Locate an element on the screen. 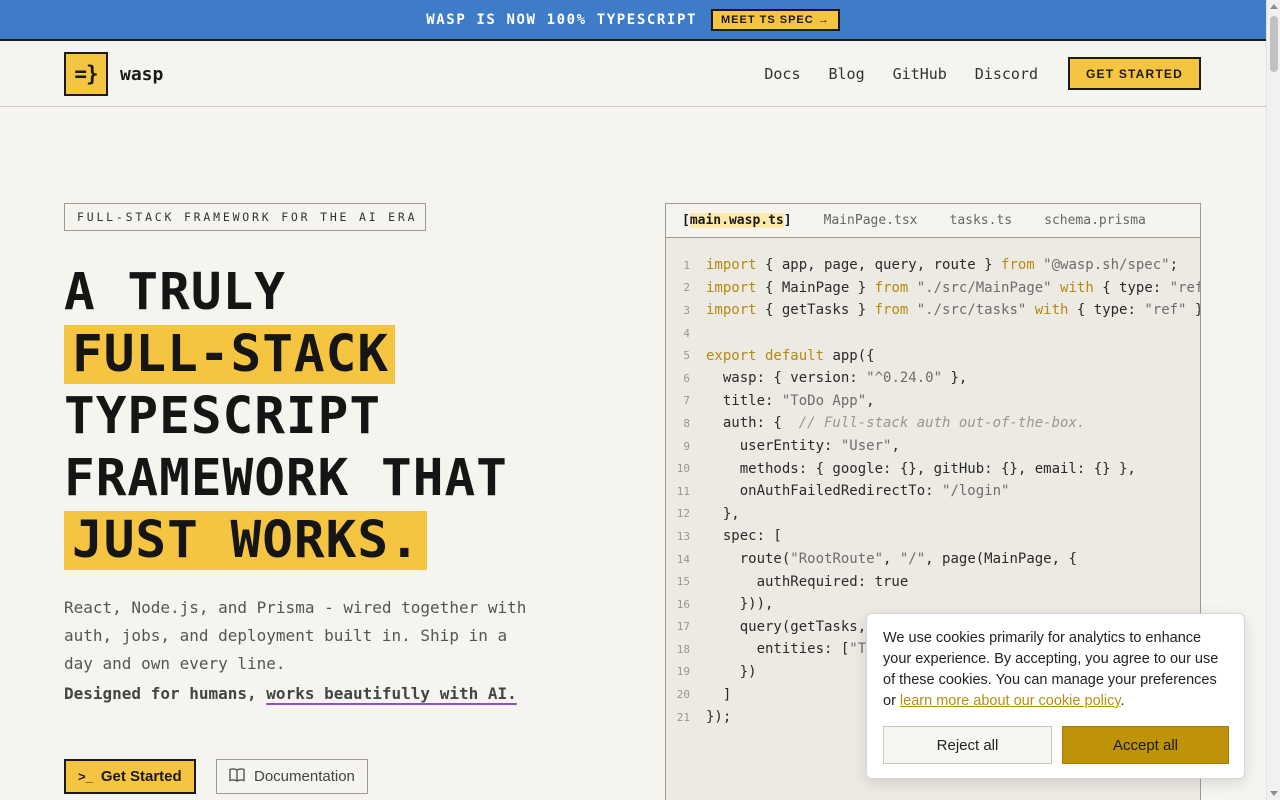 The image size is (1280, 800). get-started-hero-button: >_ Get Started is located at coordinates (130, 776).